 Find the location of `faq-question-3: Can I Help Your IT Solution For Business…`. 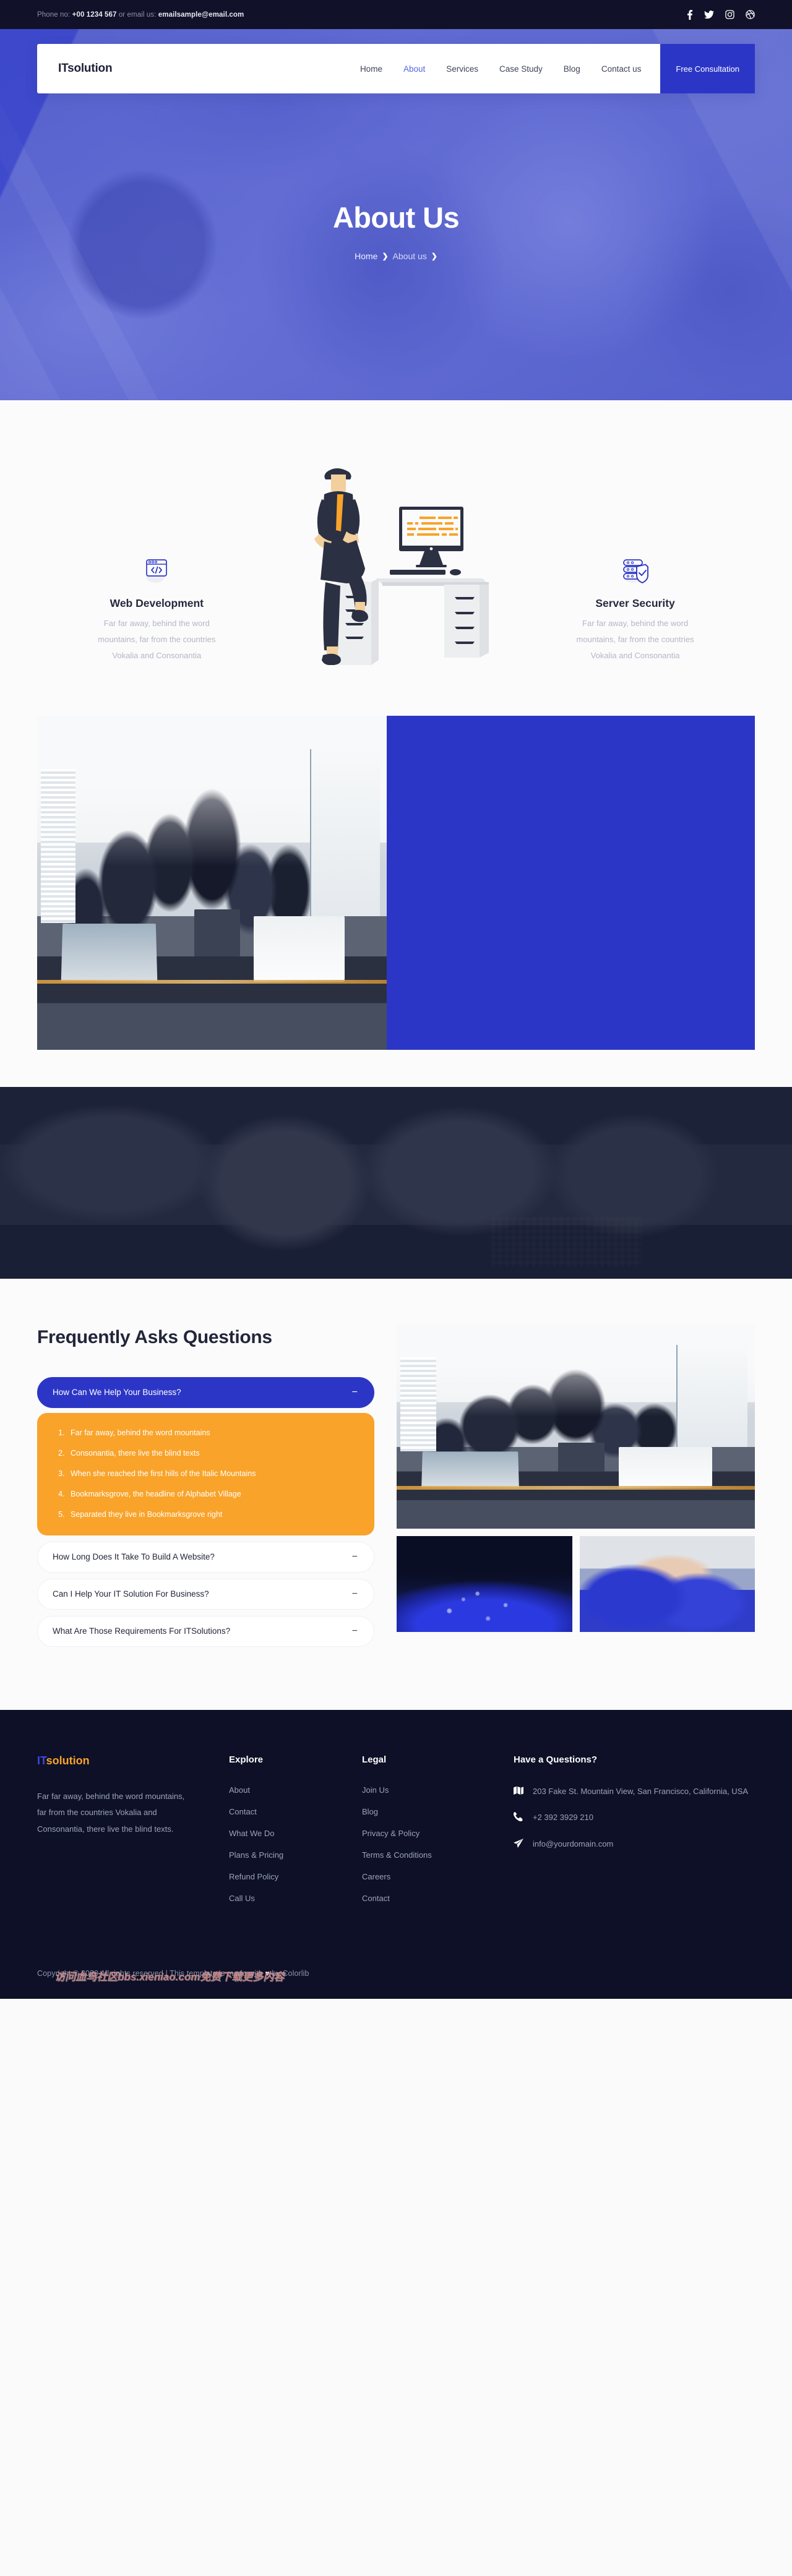

faq-question-3: Can I Help Your IT Solution For Business… is located at coordinates (205, 1594).